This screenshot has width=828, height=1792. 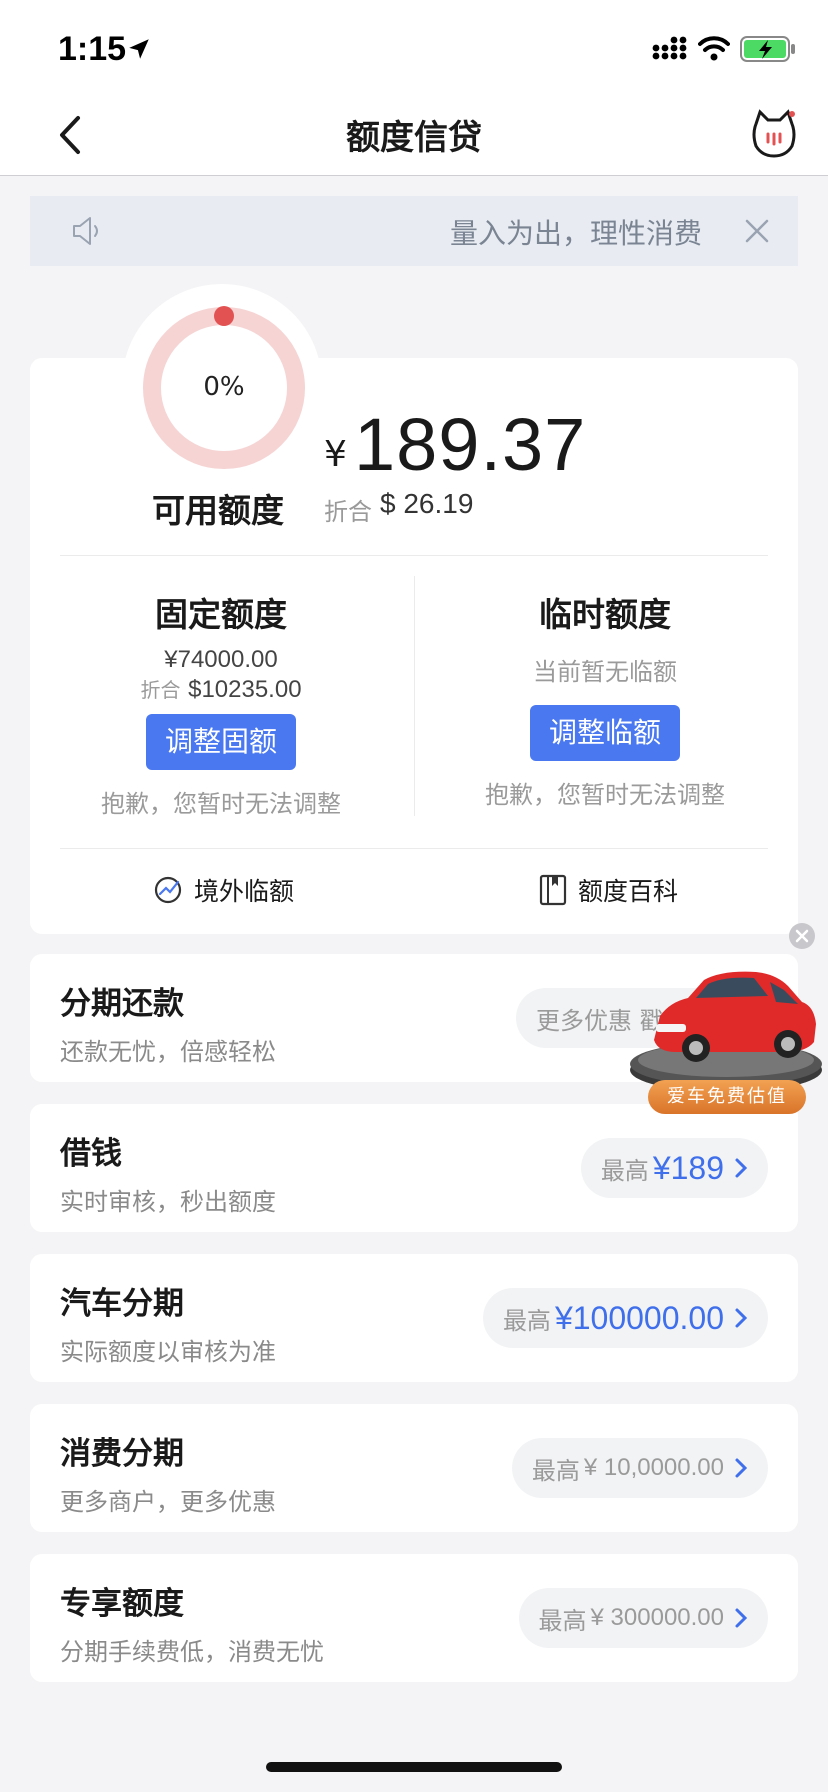 What do you see at coordinates (657, 1617) in the screenshot?
I see `service-pill-amount: ¥ 300000.00` at bounding box center [657, 1617].